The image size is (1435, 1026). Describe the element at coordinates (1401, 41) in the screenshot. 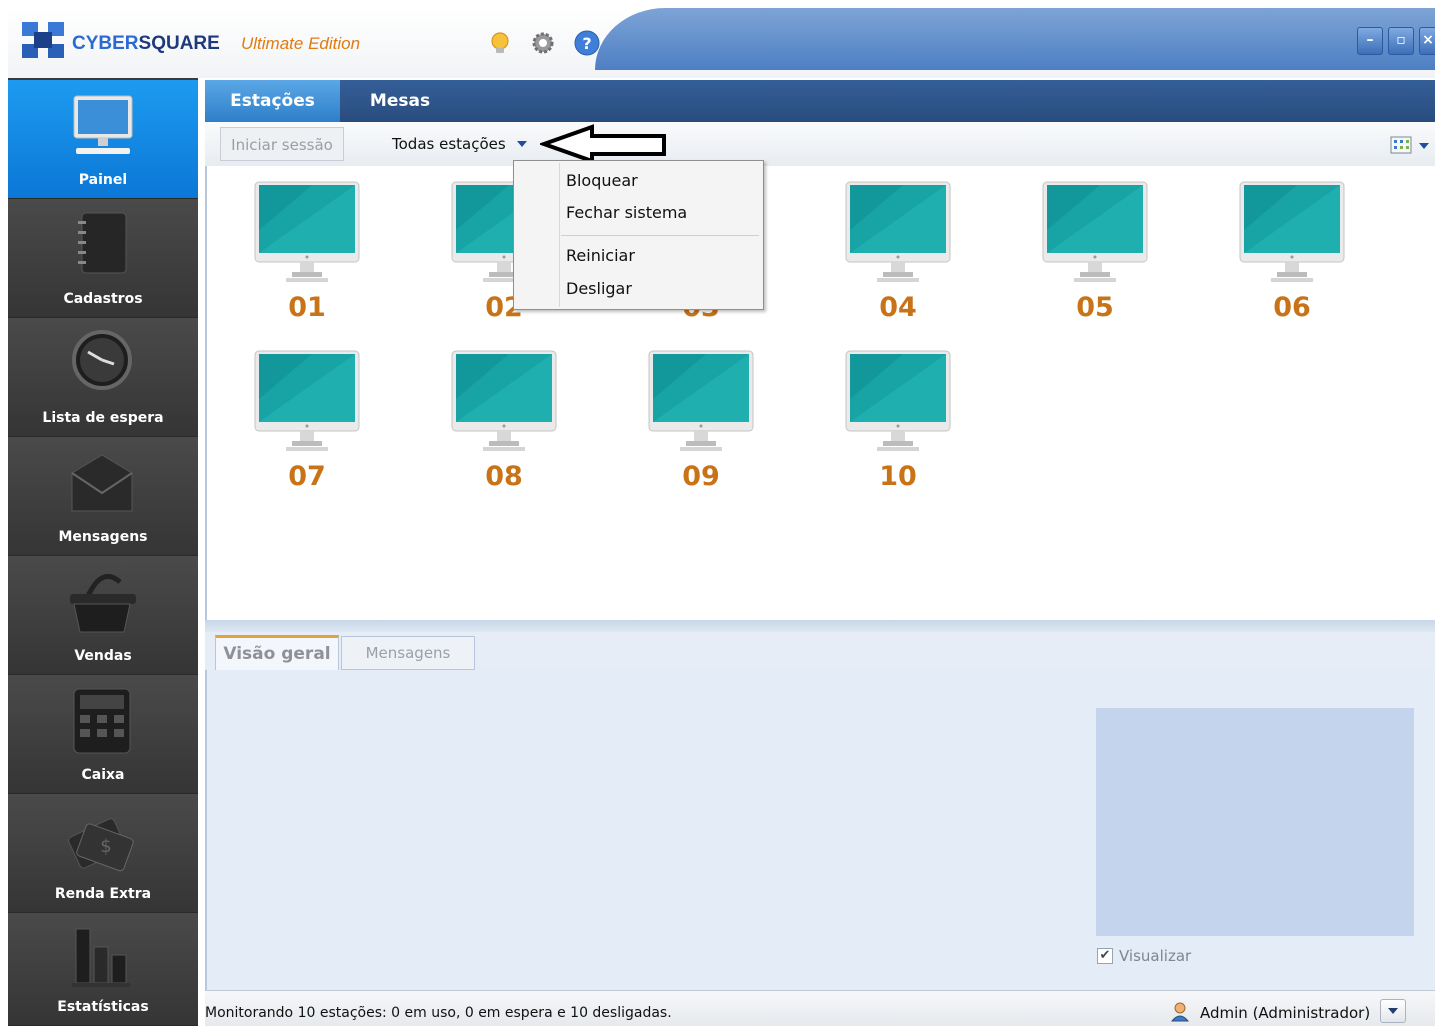

I see `maximize-button: ▫` at that location.